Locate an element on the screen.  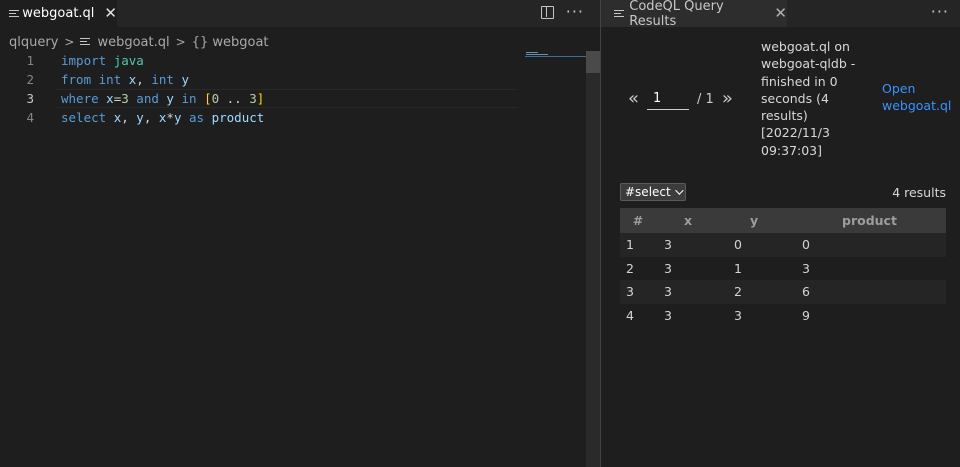
code-text: select x, y, x*y as product is located at coordinates (162, 117).